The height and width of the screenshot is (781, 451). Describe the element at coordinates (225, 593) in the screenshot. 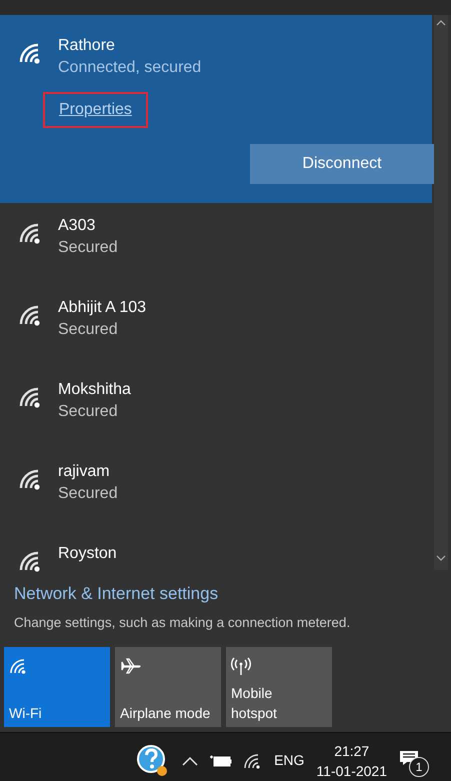

I see `settings-link: Network & Internet settings` at that location.